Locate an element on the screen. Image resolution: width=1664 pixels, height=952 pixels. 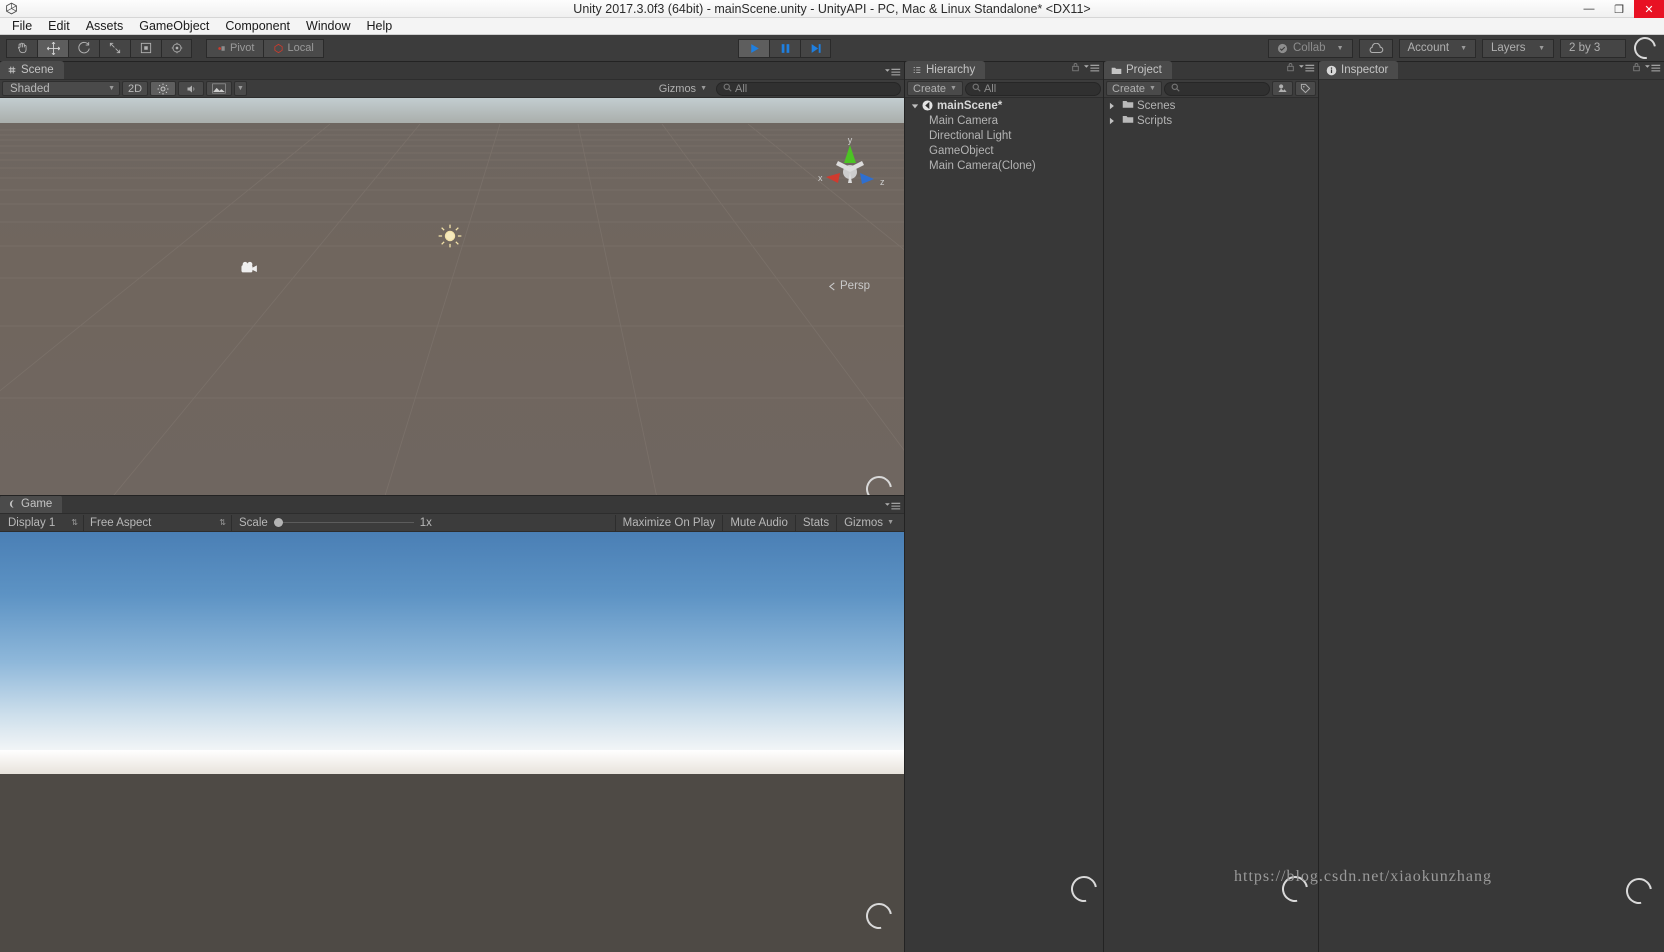
menu-file: File is located at coordinates (22, 26).